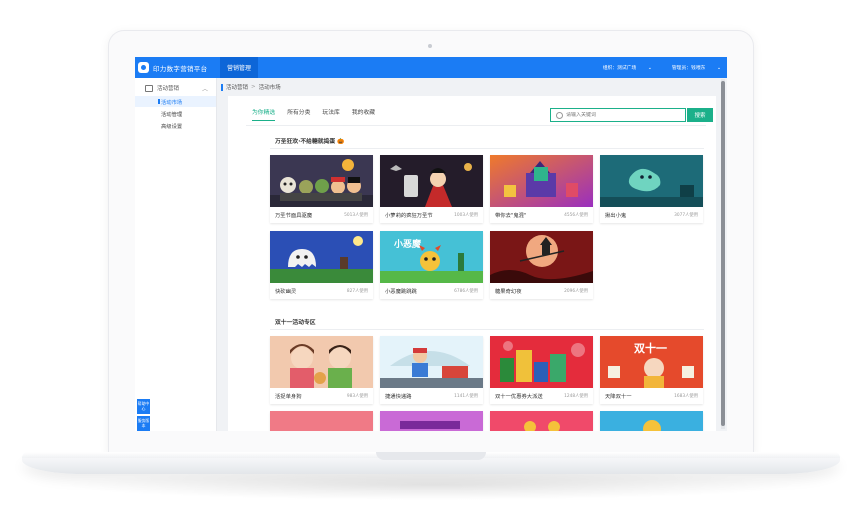  Describe the element at coordinates (409, 216) in the screenshot. I see `card-name: 小萝莉的疯狂万圣节` at that location.